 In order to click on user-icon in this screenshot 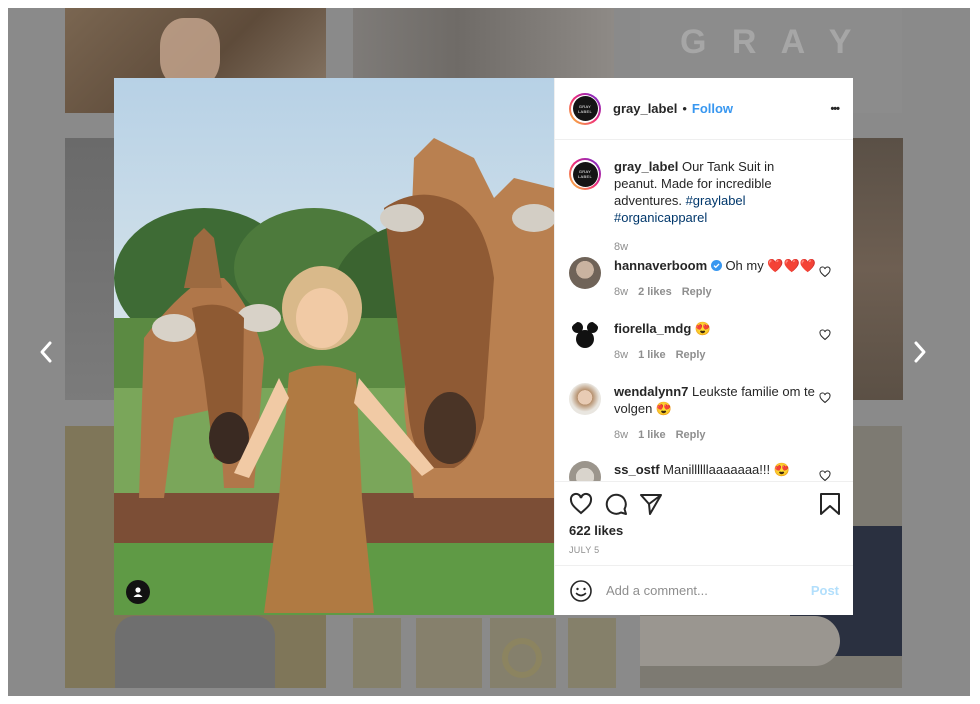, I will do `click(138, 592)`.